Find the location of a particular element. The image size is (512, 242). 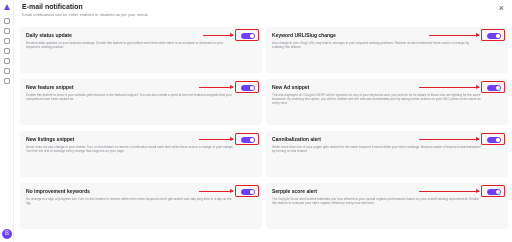

serpple-score-alert-toggle is located at coordinates (494, 192).